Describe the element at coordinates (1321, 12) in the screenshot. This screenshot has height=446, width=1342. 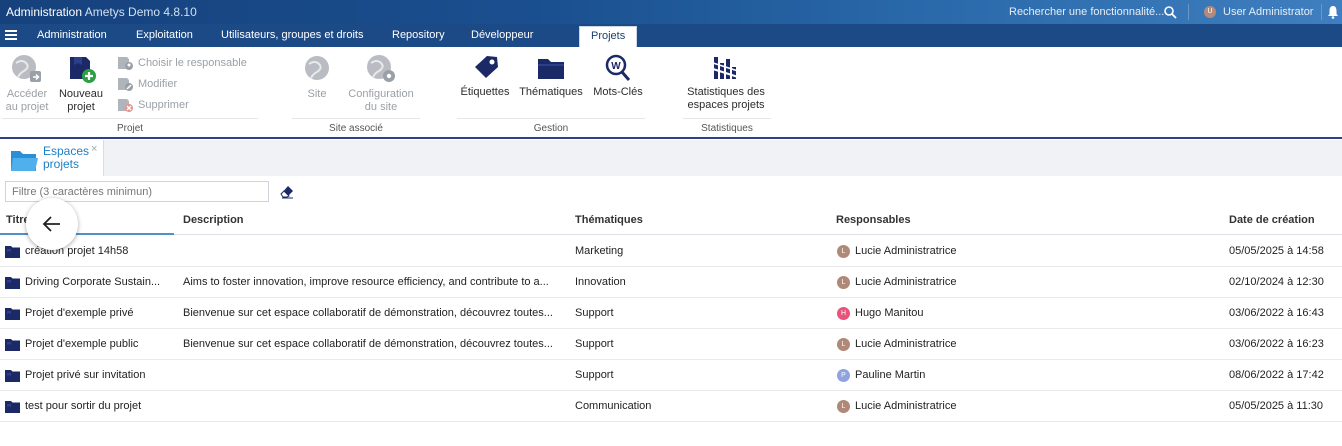
I see `separator` at that location.